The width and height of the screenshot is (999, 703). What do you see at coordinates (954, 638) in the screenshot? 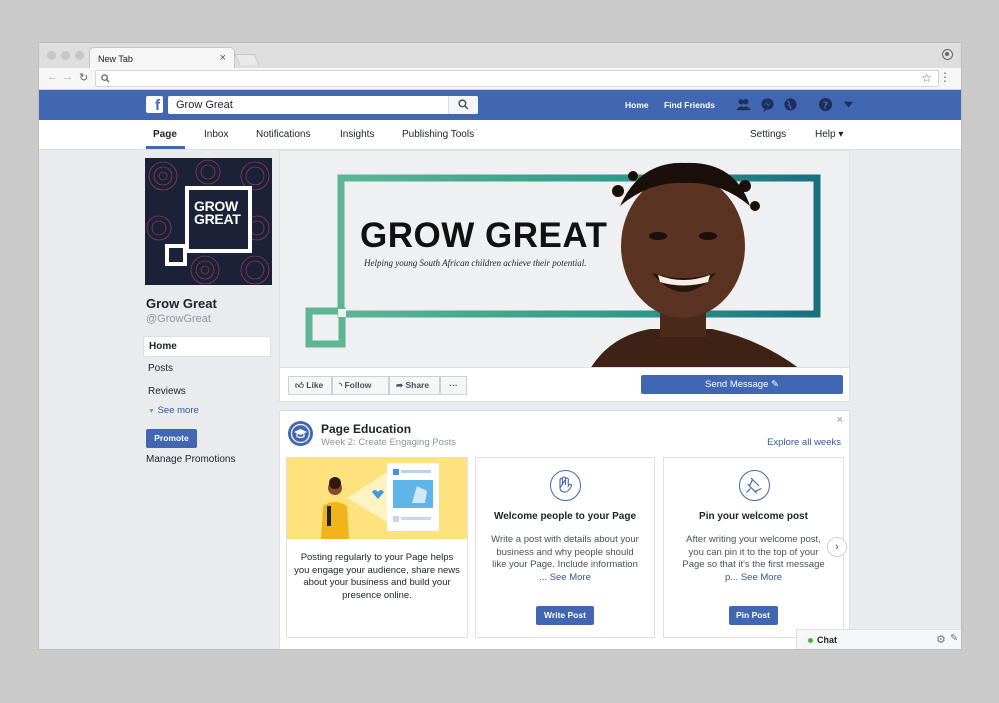
I see `compose-icon: ✎` at bounding box center [954, 638].